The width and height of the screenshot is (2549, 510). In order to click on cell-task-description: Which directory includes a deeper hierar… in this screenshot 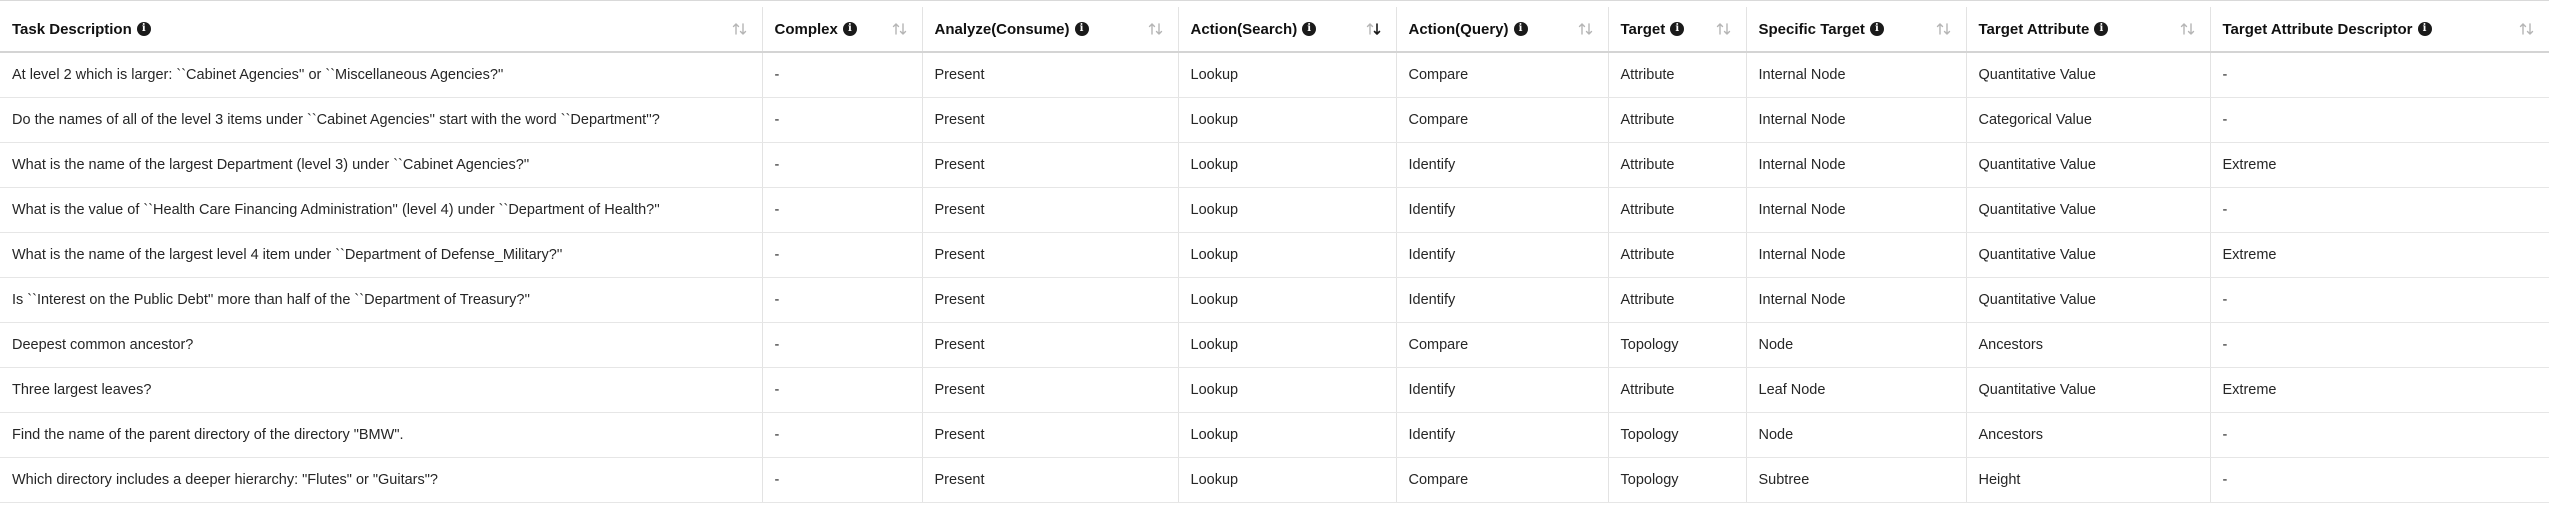, I will do `click(381, 480)`.